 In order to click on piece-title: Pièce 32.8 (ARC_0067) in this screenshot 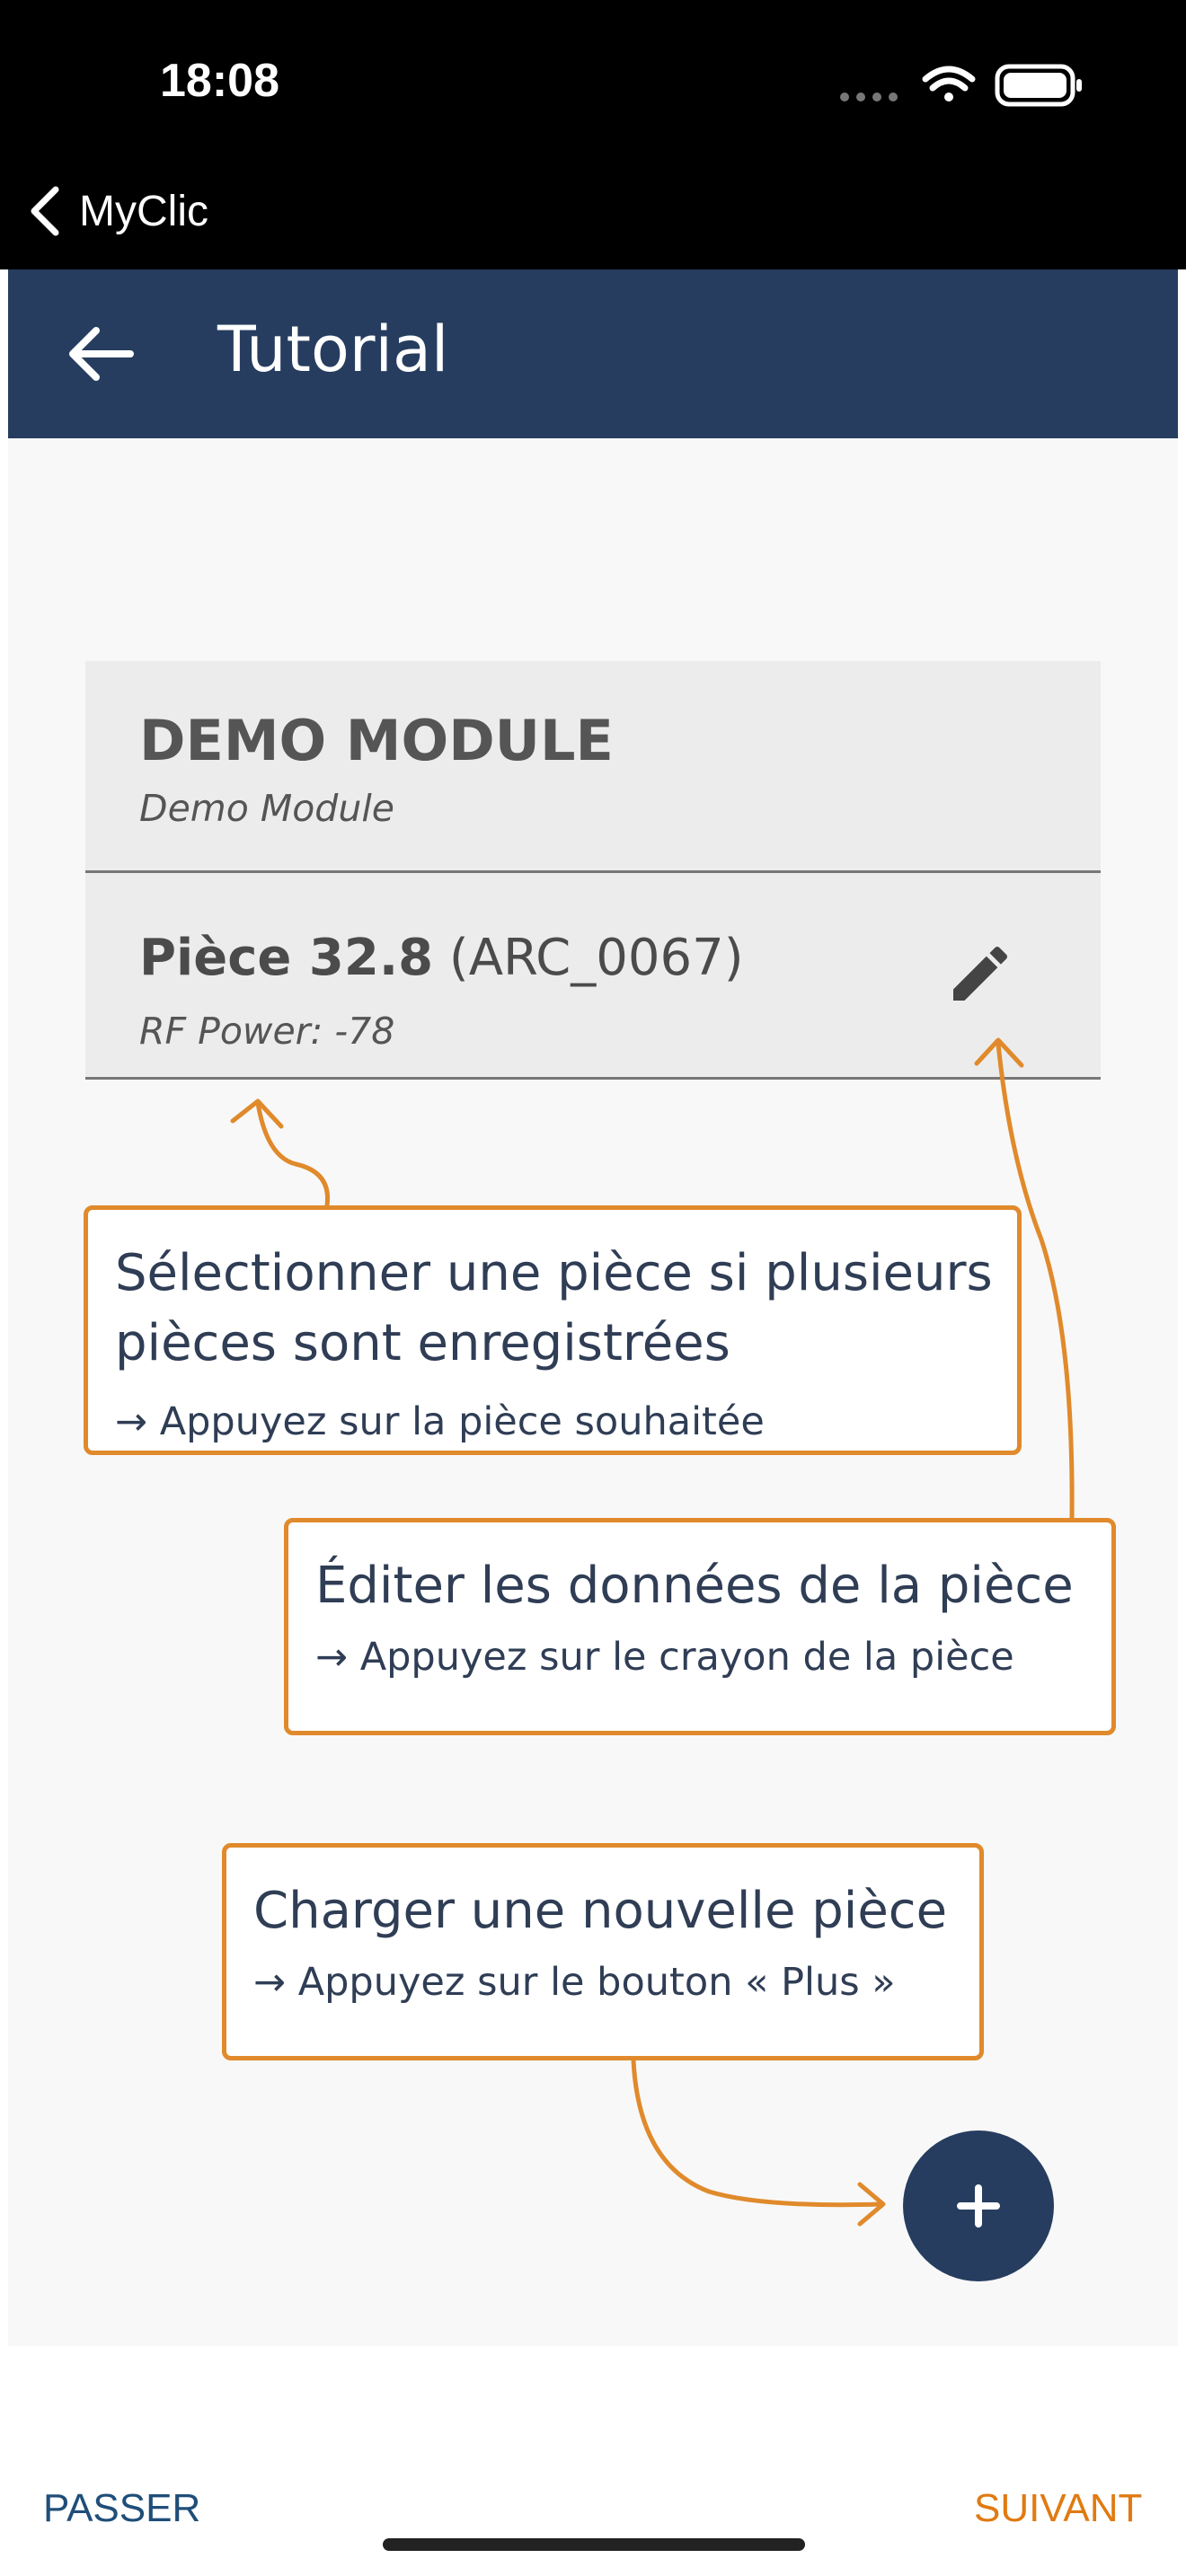, I will do `click(441, 958)`.